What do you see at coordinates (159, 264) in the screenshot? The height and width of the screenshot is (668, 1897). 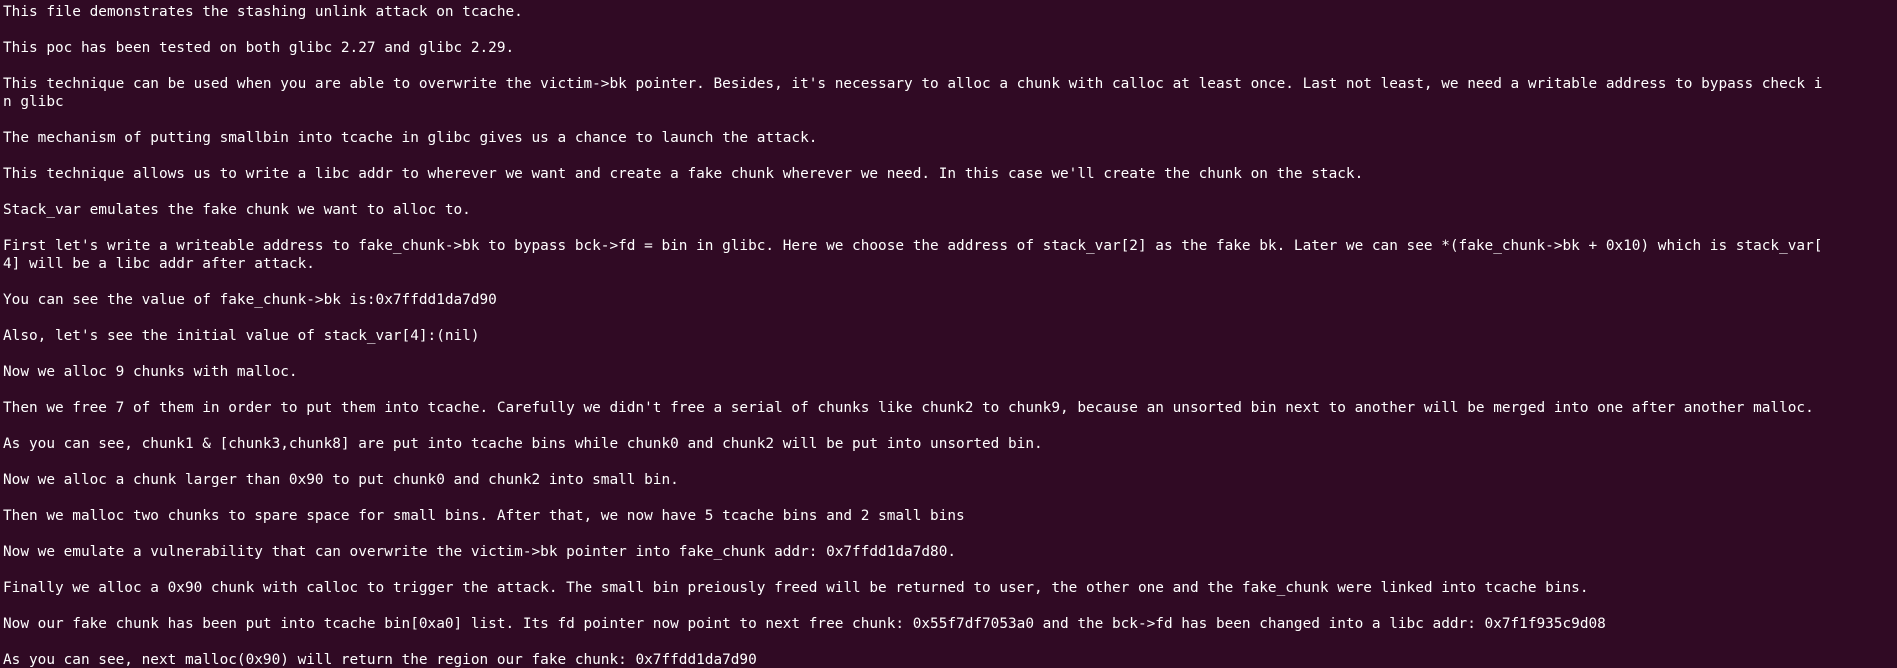 I see `output-line: 4] will be a libc addr after attack.` at bounding box center [159, 264].